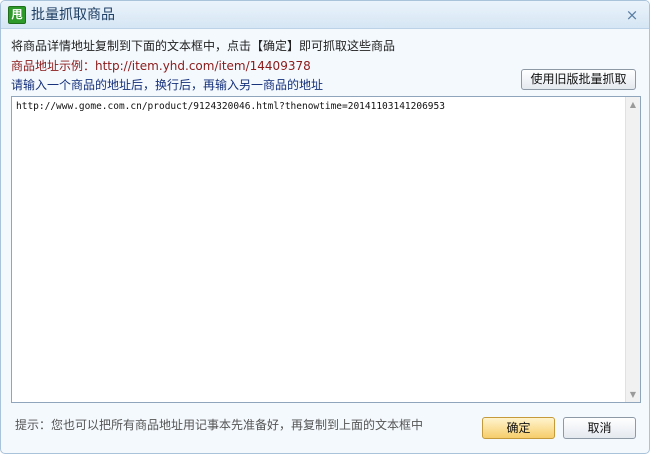  What do you see at coordinates (578, 79) in the screenshot?
I see `legacy-batch-fetch-button: 使用旧版批量抓取` at bounding box center [578, 79].